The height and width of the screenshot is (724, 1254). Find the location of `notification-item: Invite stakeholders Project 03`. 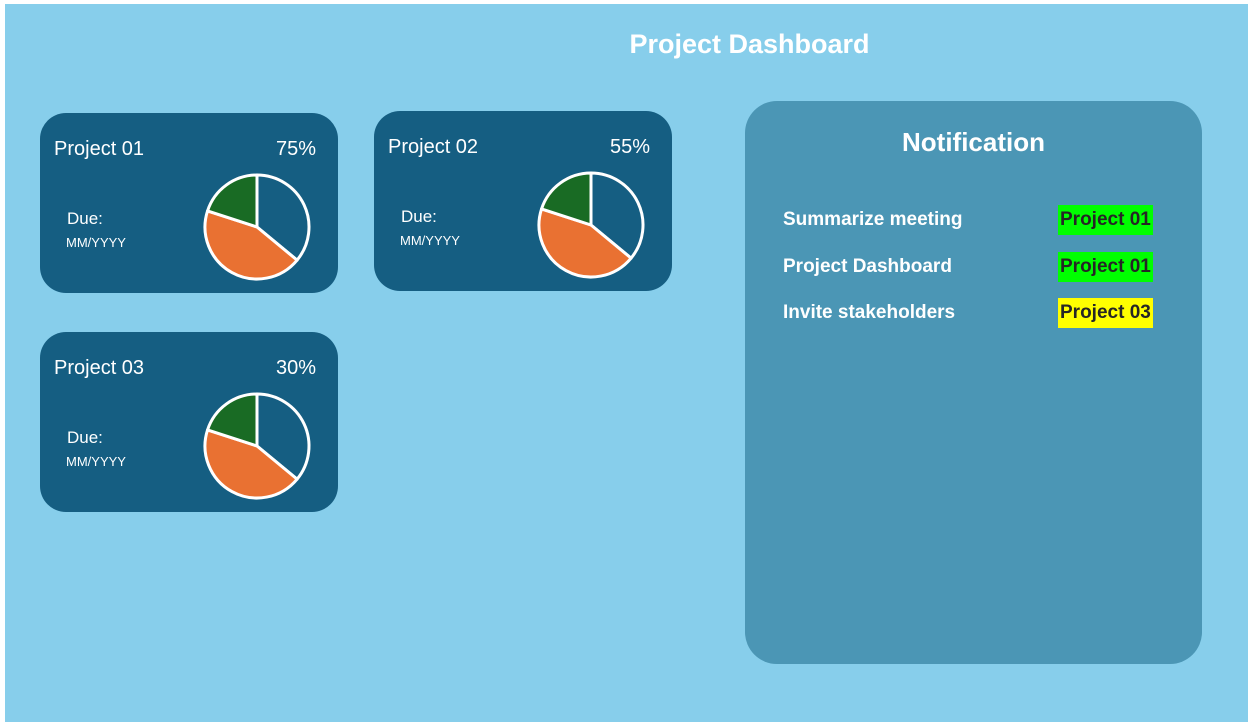

notification-item: Invite stakeholders Project 03 is located at coordinates (973, 313).